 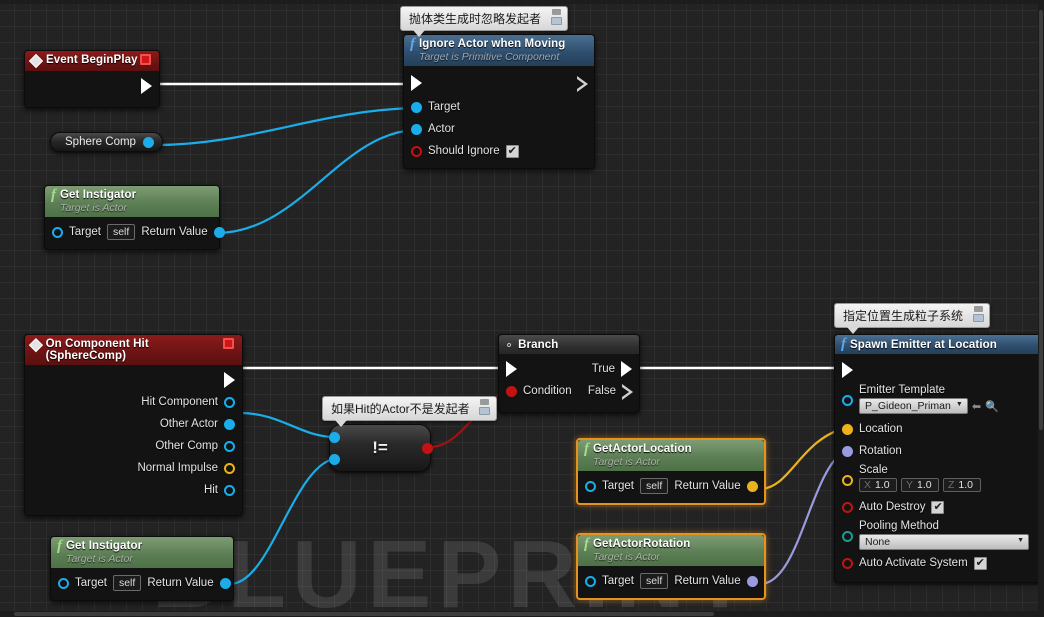 What do you see at coordinates (847, 400) in the screenshot?
I see `emitter-template-in-pin` at bounding box center [847, 400].